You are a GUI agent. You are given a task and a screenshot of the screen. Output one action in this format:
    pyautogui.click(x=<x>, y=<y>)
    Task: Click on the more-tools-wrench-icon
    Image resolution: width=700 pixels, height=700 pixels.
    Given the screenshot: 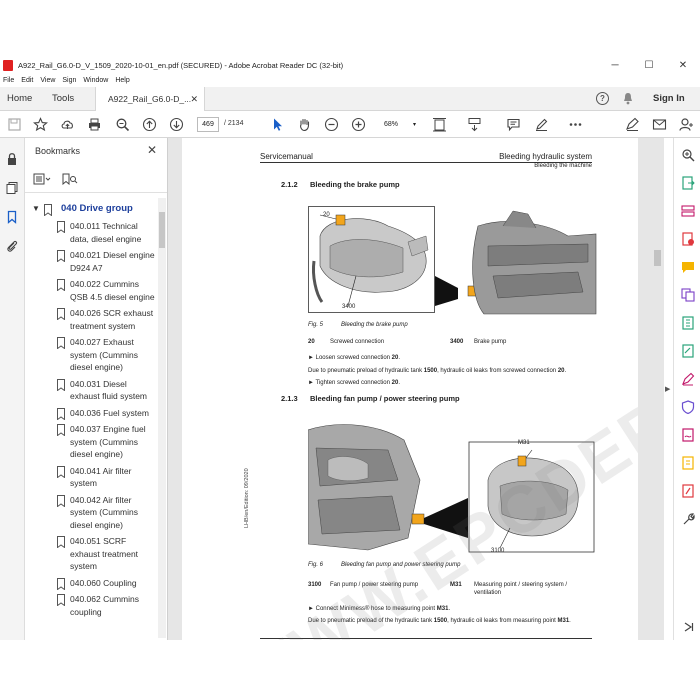 What is the action you would take?
    pyautogui.click(x=688, y=519)
    